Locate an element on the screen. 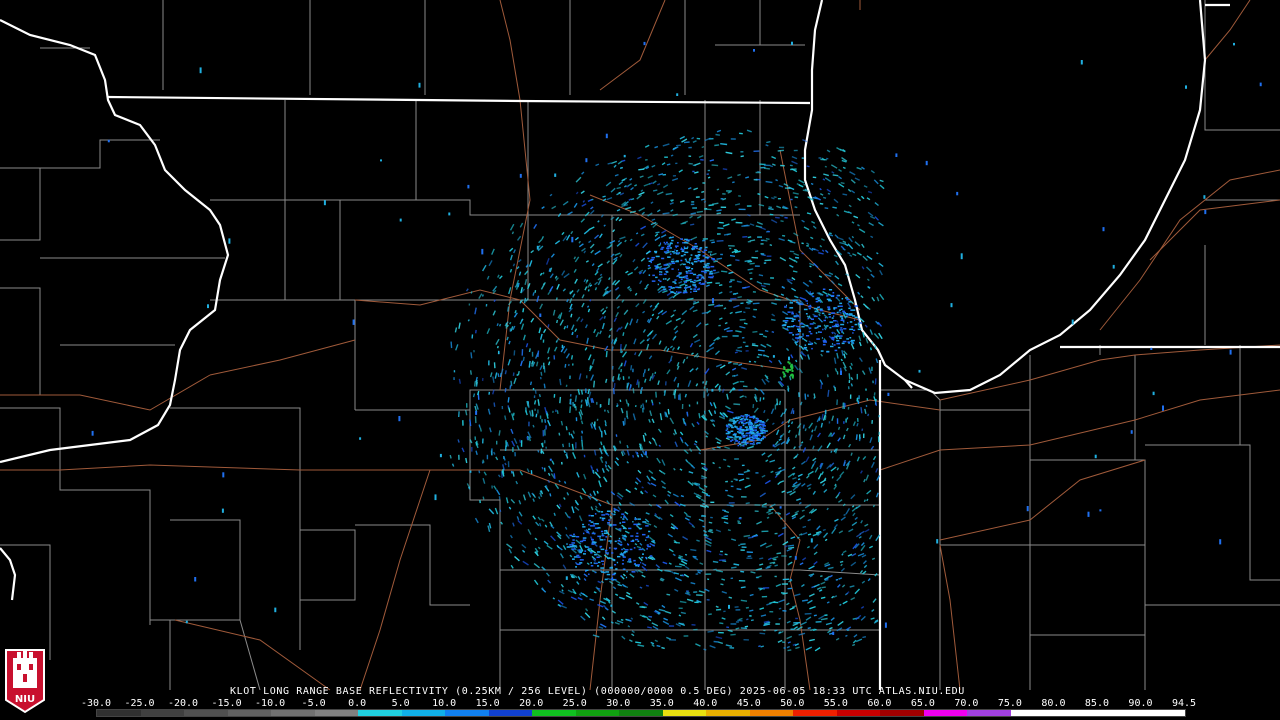  color-scale-label: 75.0 is located at coordinates (1009, 703).